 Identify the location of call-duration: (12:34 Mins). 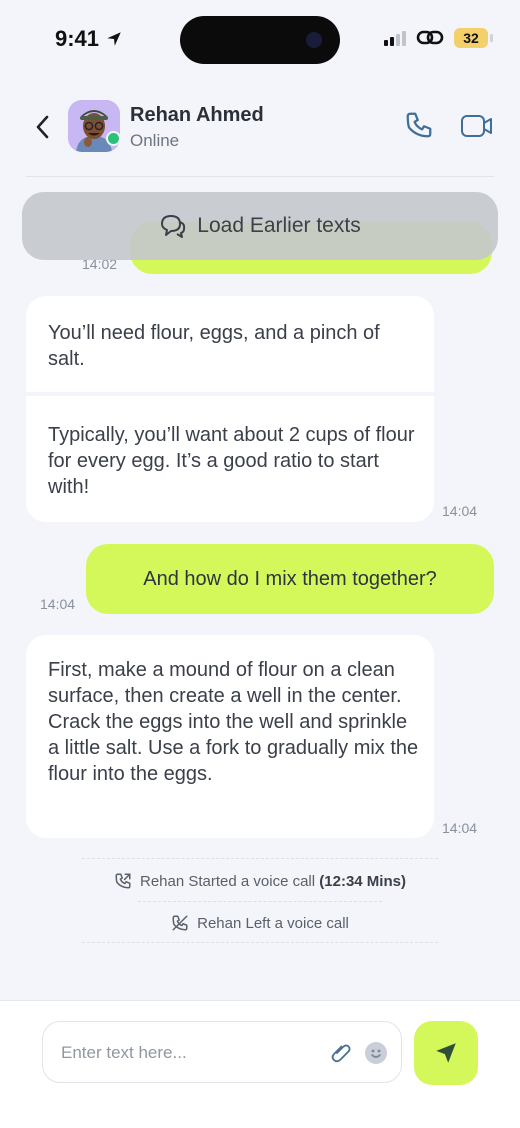
(362, 881).